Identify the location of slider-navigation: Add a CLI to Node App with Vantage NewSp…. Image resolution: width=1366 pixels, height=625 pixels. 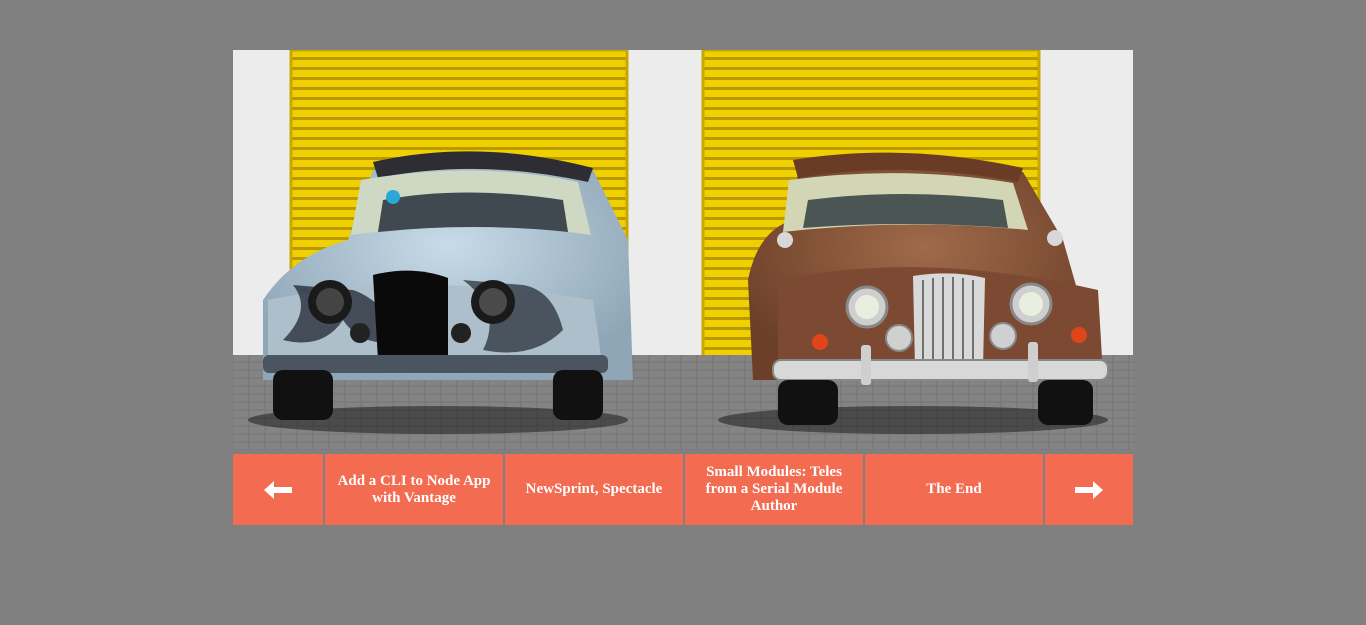
(683, 489).